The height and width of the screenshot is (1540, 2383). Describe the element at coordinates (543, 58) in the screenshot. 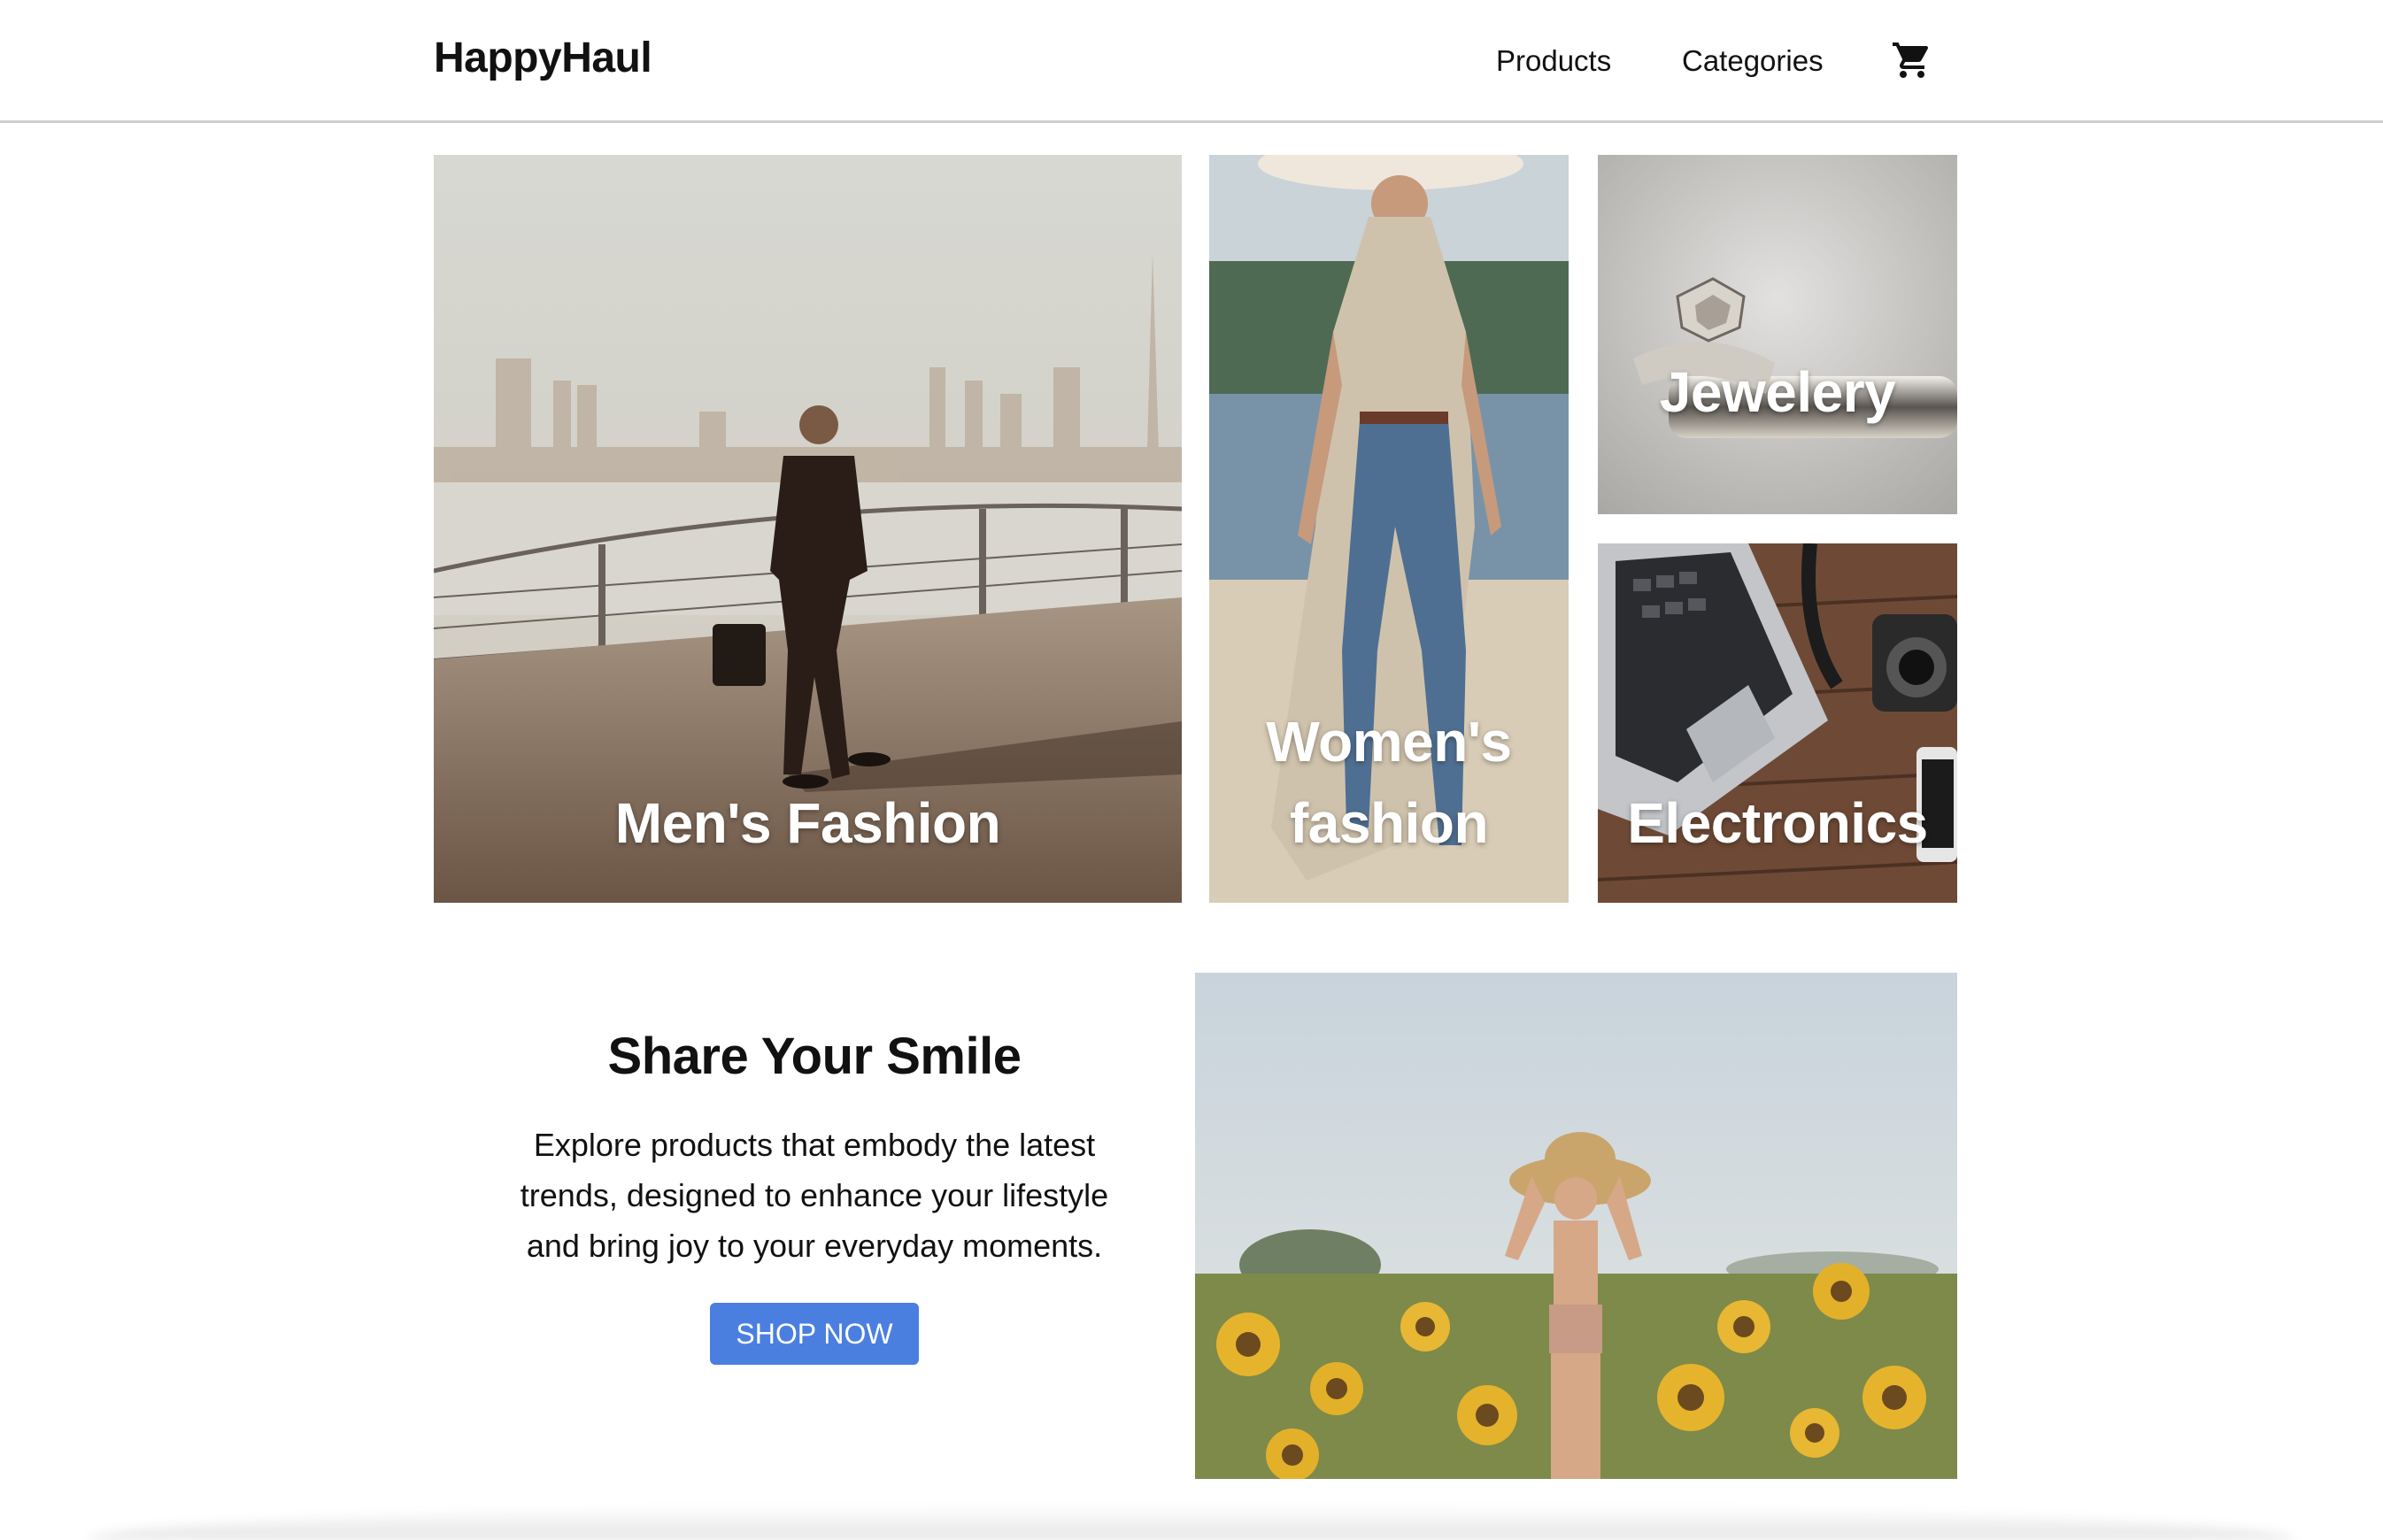

I see `brand-logo: HappyHaul` at that location.